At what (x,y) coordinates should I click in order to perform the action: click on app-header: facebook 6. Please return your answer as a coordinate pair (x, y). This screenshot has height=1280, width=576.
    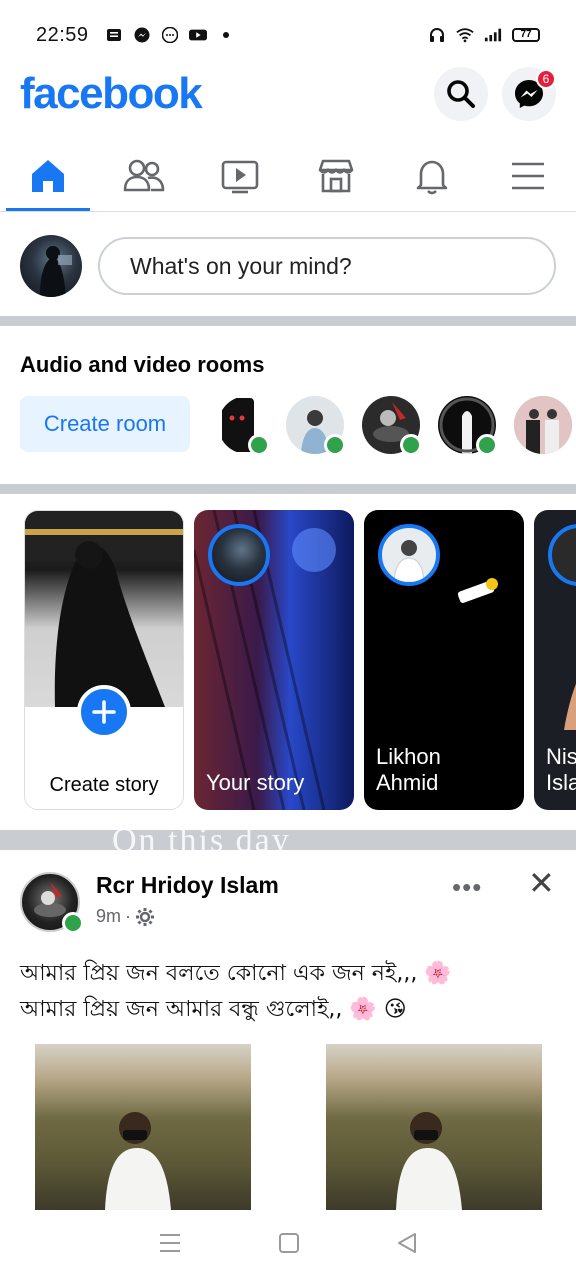
    Looking at the image, I should click on (288, 94).